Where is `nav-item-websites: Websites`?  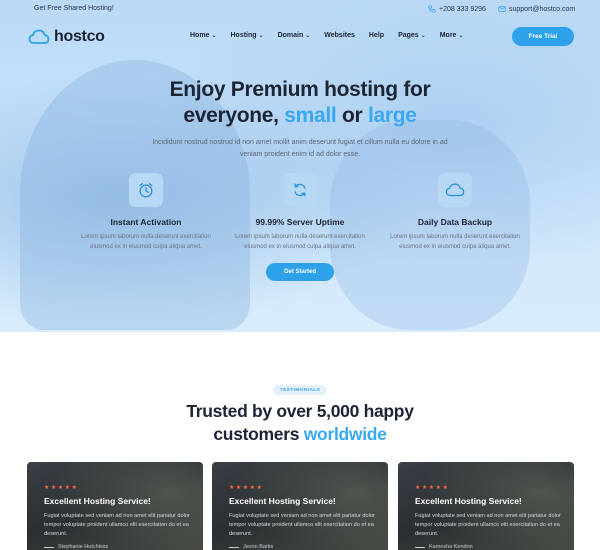
nav-item-websites: Websites is located at coordinates (339, 35).